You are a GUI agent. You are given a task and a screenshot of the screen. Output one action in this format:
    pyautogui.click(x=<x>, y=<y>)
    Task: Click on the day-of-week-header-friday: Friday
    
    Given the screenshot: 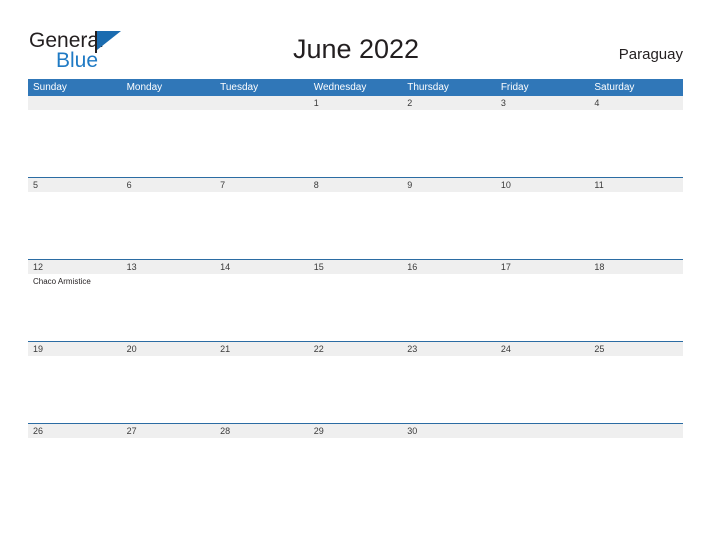 What is the action you would take?
    pyautogui.click(x=514, y=87)
    